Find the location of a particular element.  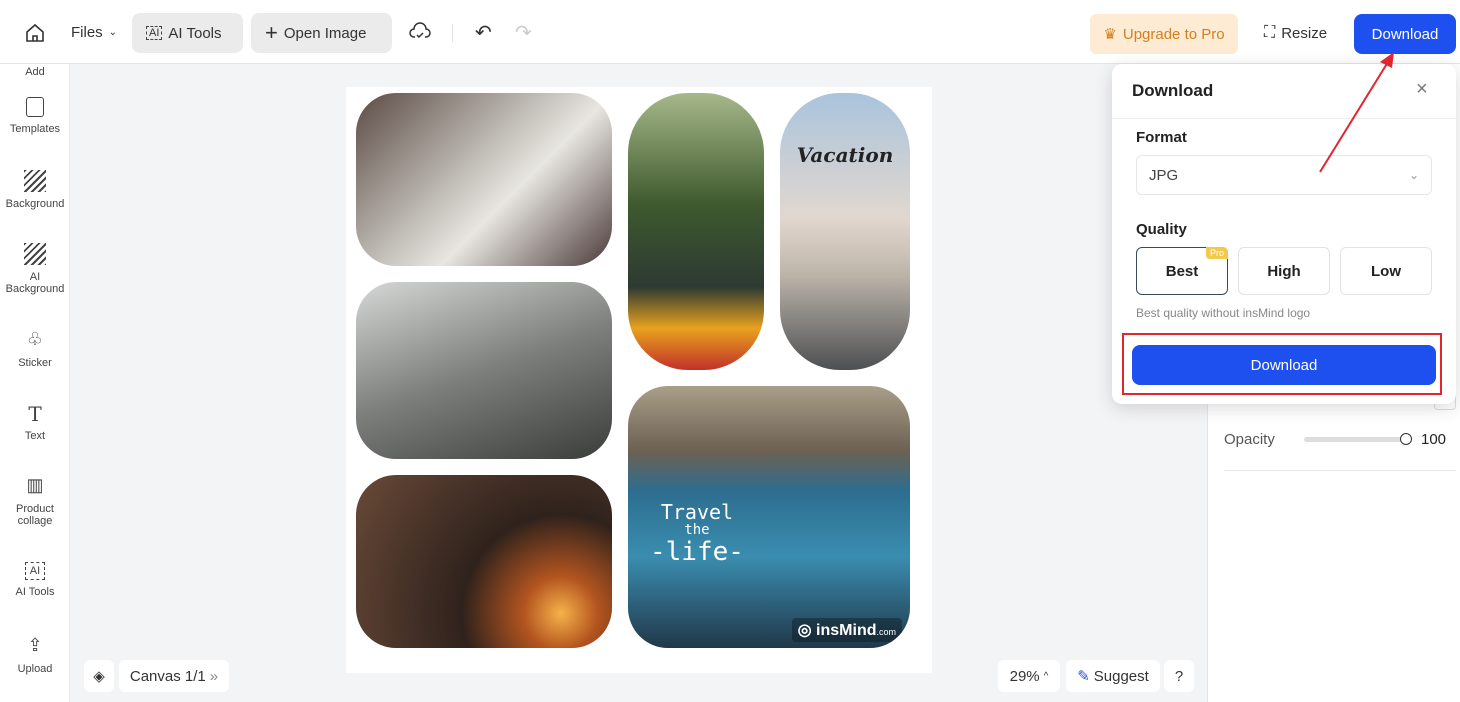

pro-badge: Pro is located at coordinates (1216, 253).